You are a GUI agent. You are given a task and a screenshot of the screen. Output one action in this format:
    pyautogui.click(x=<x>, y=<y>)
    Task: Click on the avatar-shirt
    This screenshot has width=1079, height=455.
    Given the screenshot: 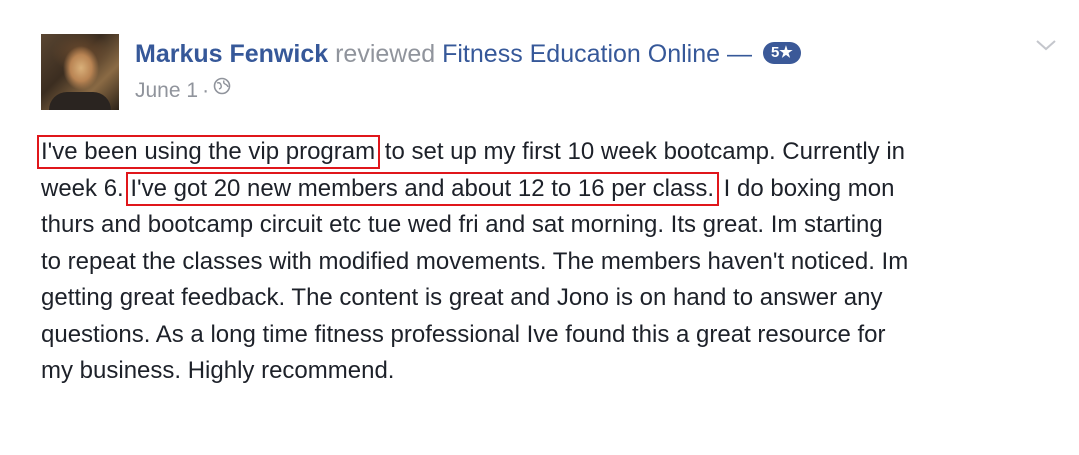 What is the action you would take?
    pyautogui.click(x=80, y=101)
    